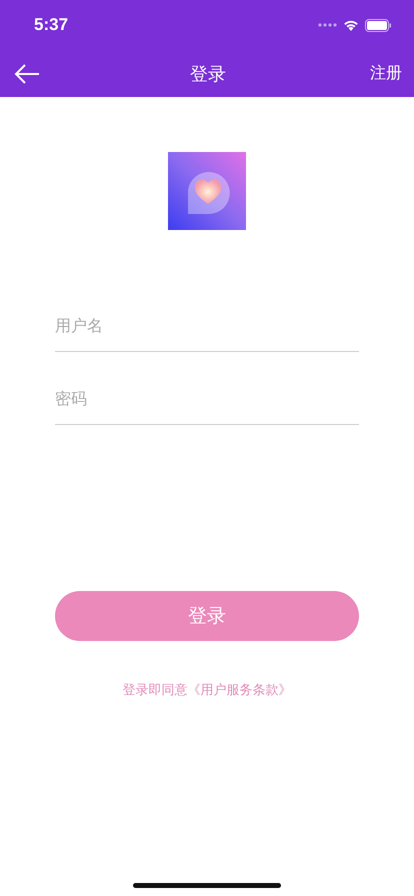  I want to click on back-button, so click(27, 74).